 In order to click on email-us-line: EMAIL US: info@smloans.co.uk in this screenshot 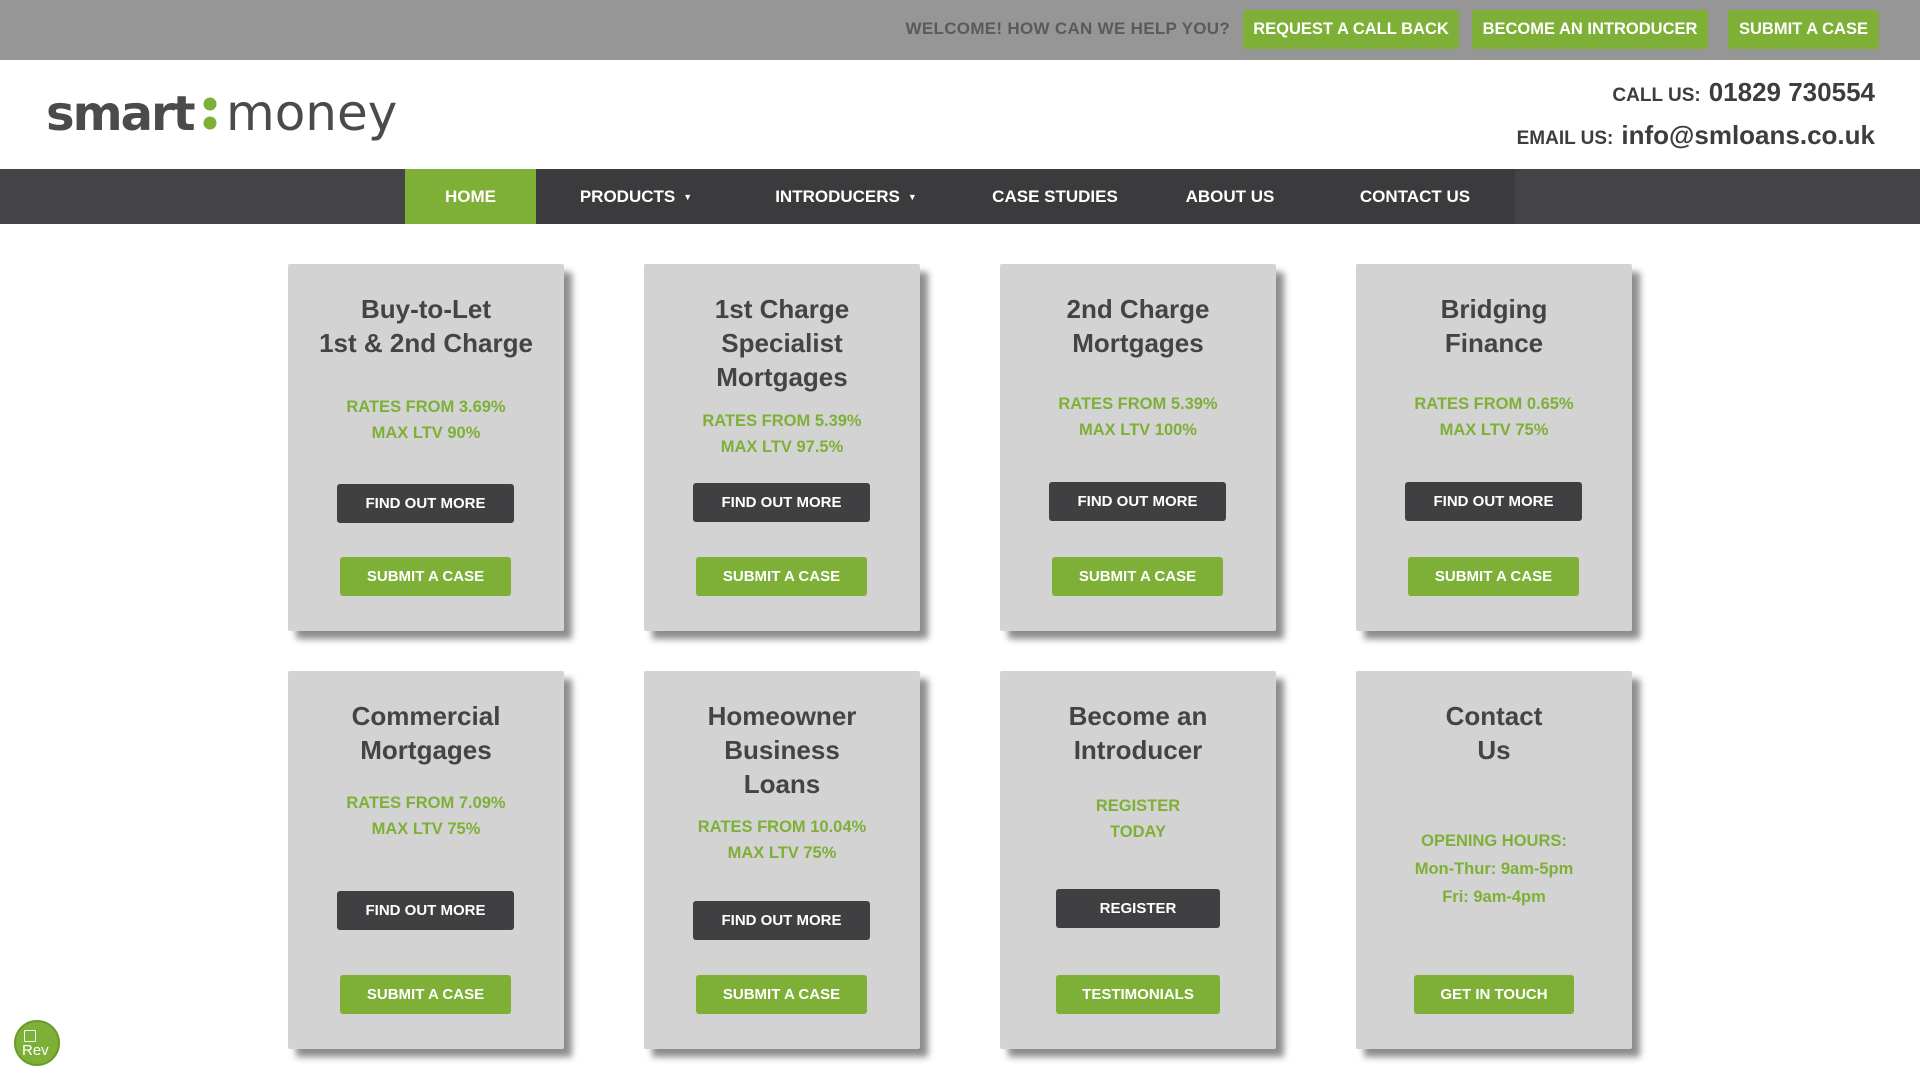, I will do `click(1696, 135)`.